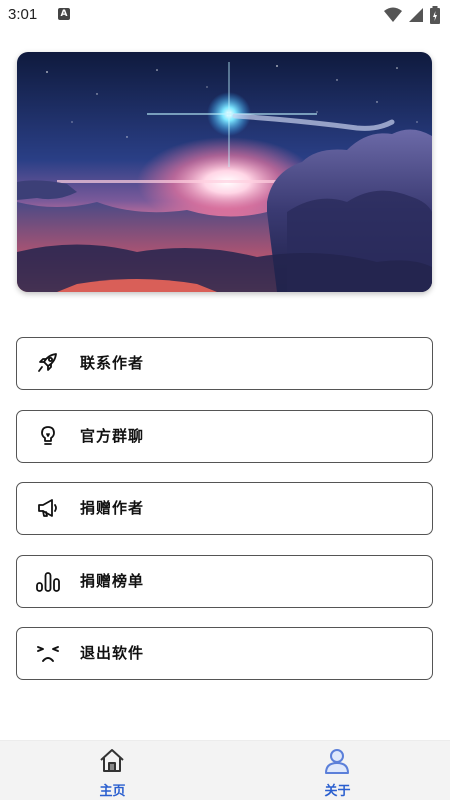  What do you see at coordinates (224, 508) in the screenshot?
I see `menu-item-donate-author: 捐赠作者` at bounding box center [224, 508].